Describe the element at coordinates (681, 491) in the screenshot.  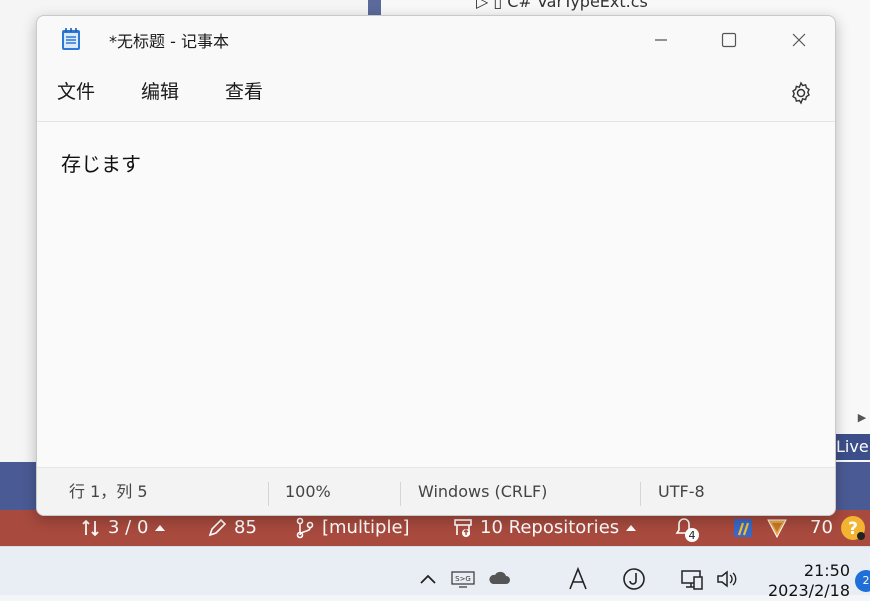
I see `encoding: UTF-8` at that location.